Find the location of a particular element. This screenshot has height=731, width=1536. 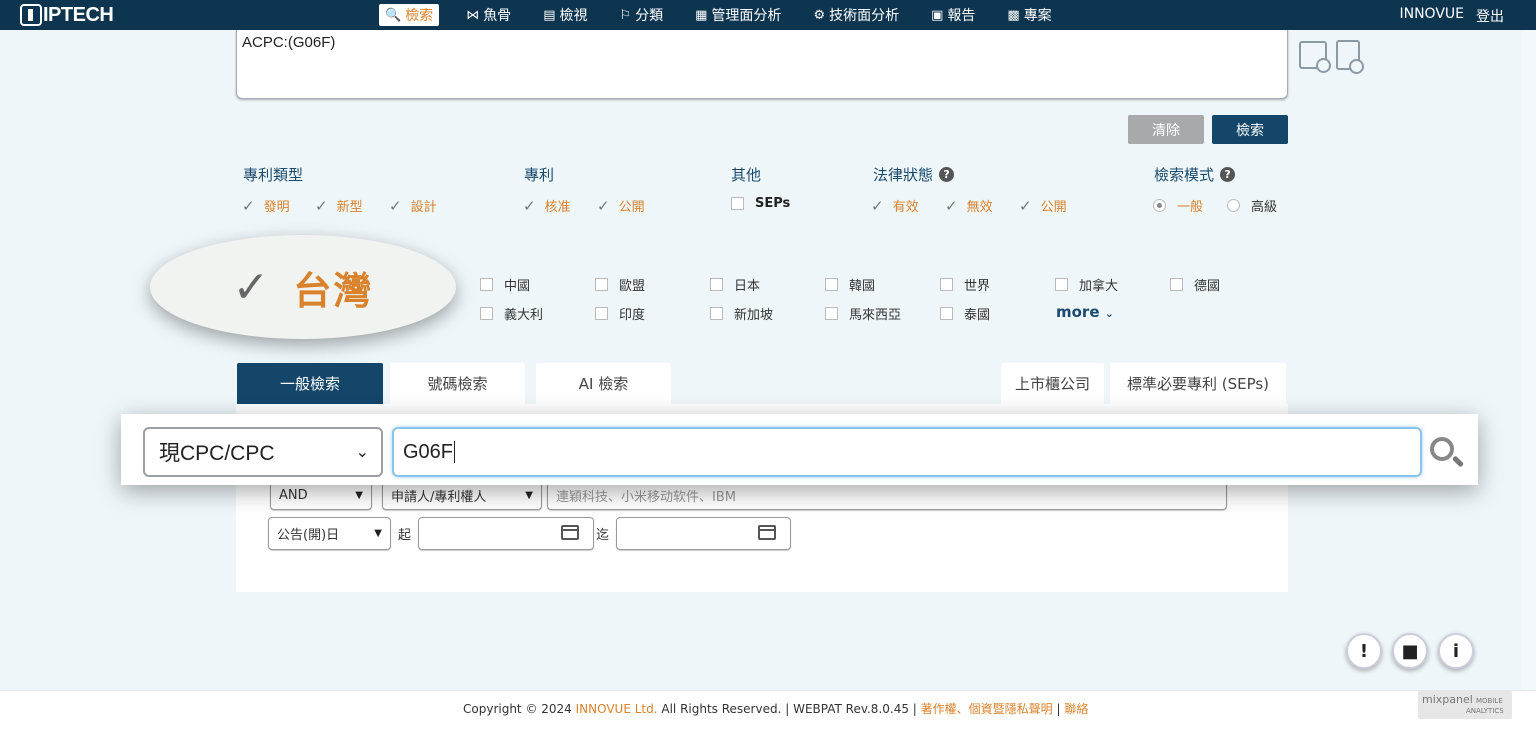

nav-label: 技術面分析 is located at coordinates (864, 16).